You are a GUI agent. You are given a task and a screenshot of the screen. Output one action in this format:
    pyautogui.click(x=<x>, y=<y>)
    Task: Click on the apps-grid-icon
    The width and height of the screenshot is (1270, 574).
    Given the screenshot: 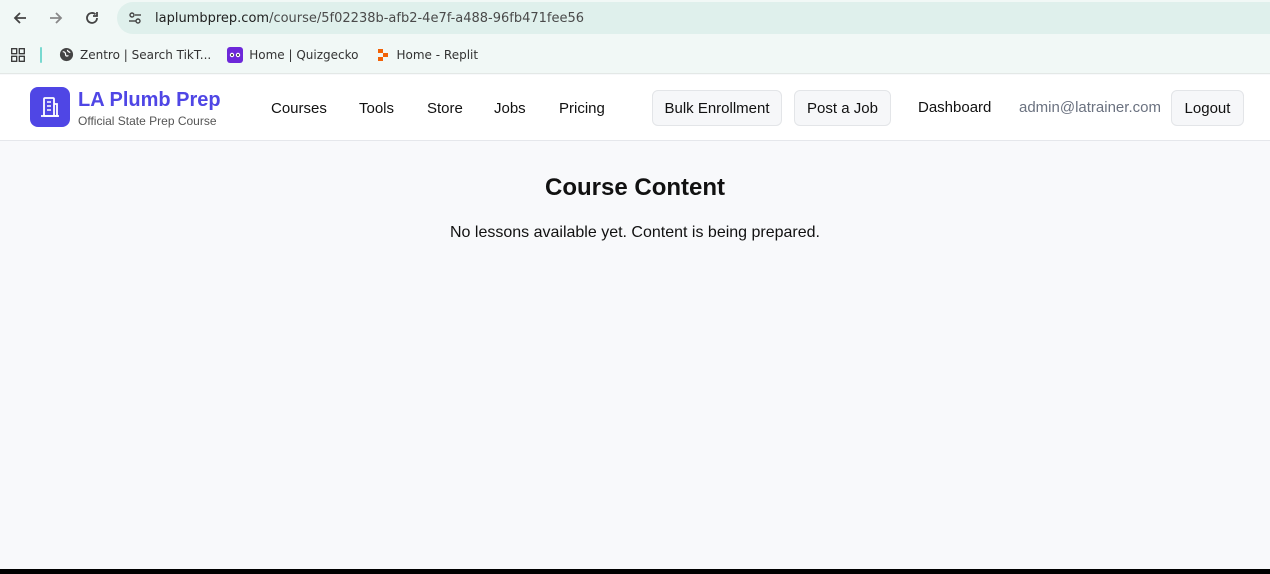 What is the action you would take?
    pyautogui.click(x=18, y=54)
    